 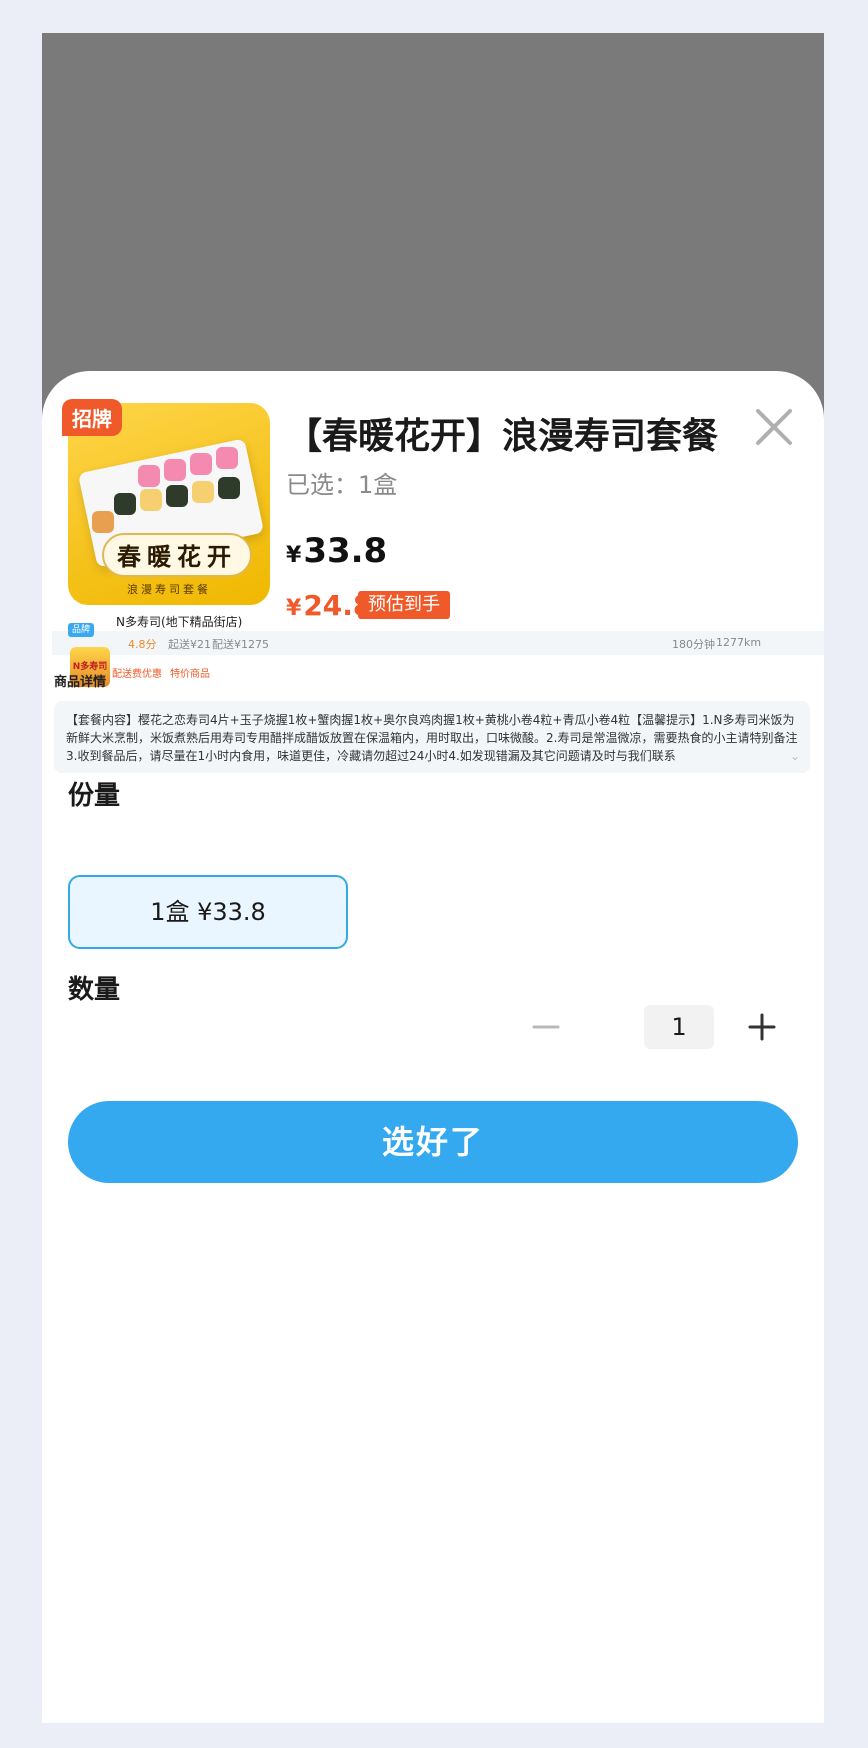 I want to click on close-icon, so click(x=774, y=427).